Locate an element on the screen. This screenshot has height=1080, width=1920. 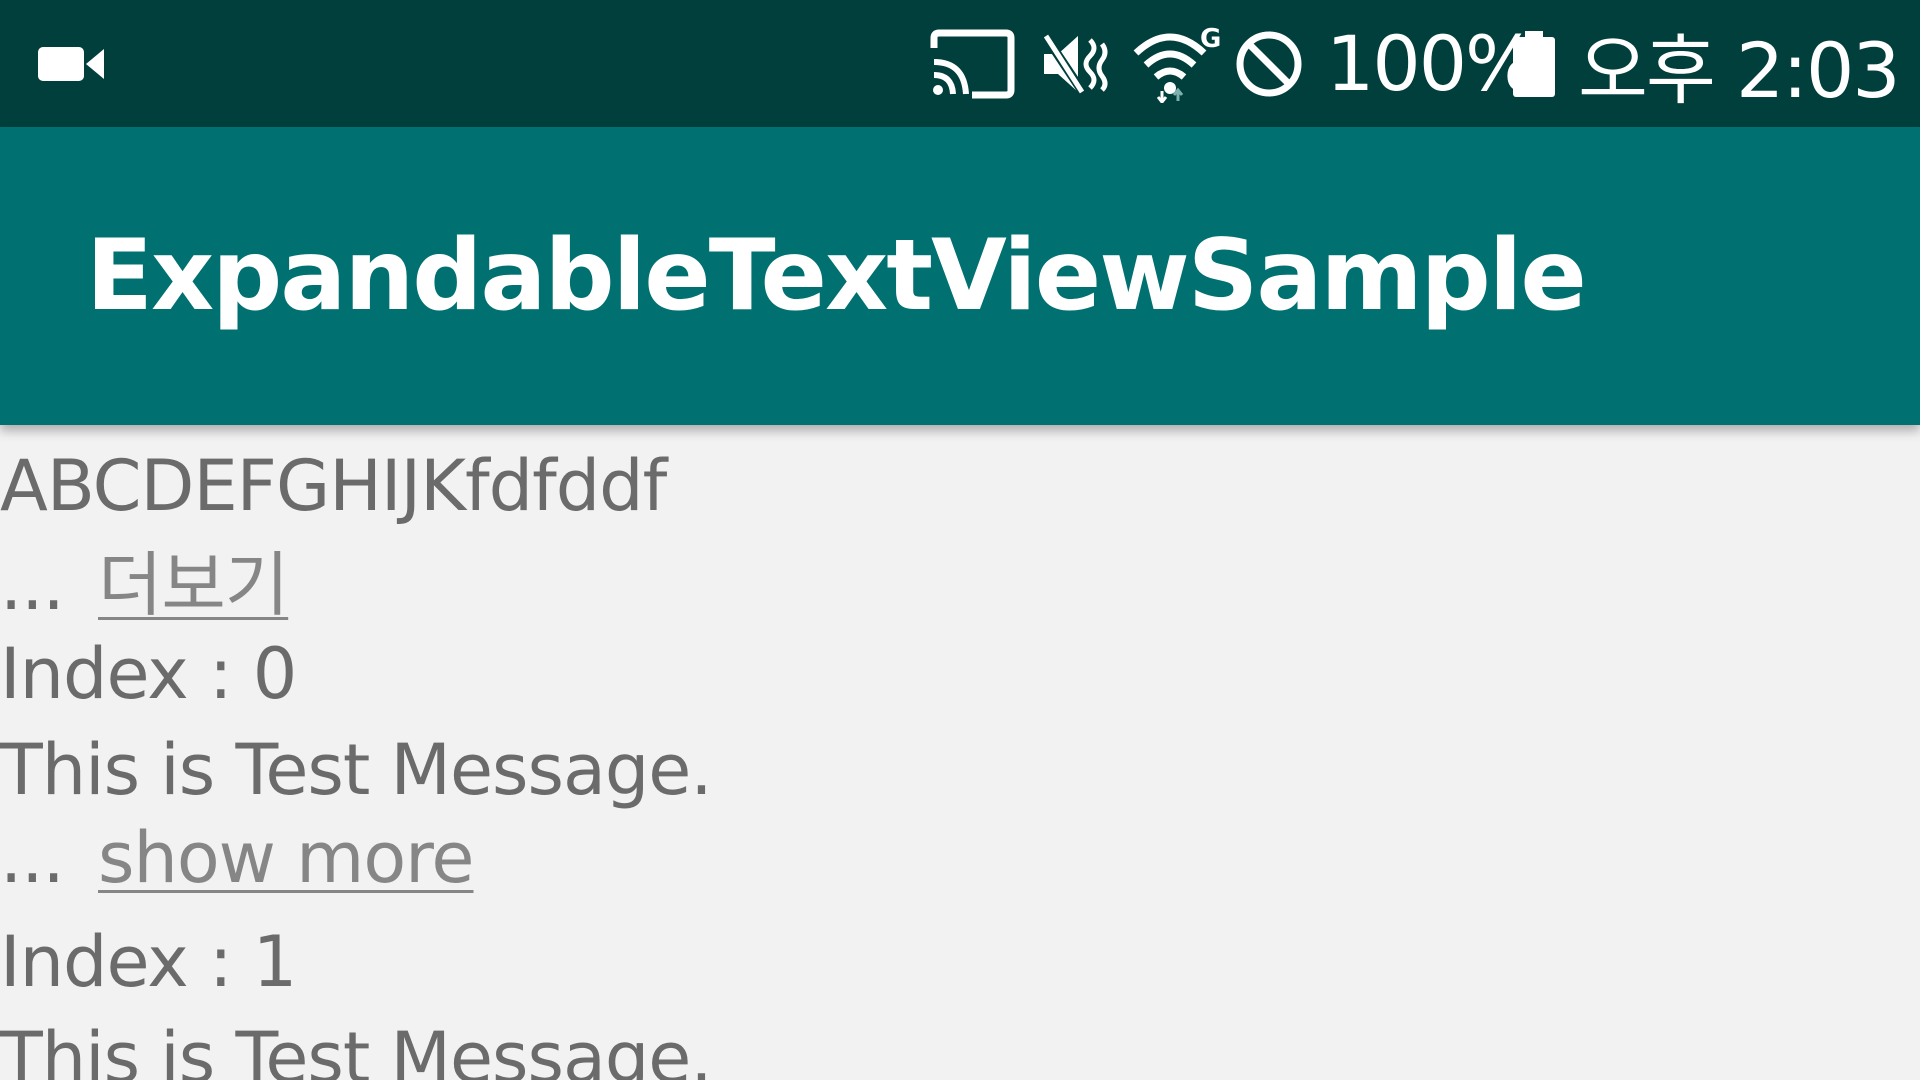
vibrate-icon is located at coordinates (1076, 63).